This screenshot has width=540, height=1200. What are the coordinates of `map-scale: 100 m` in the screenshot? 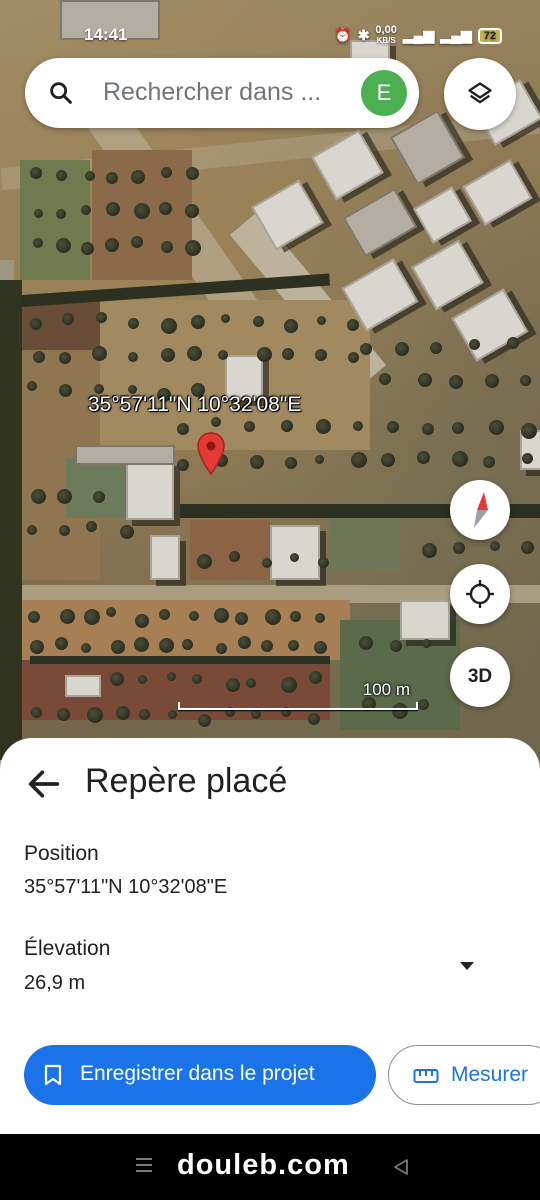 It's located at (298, 696).